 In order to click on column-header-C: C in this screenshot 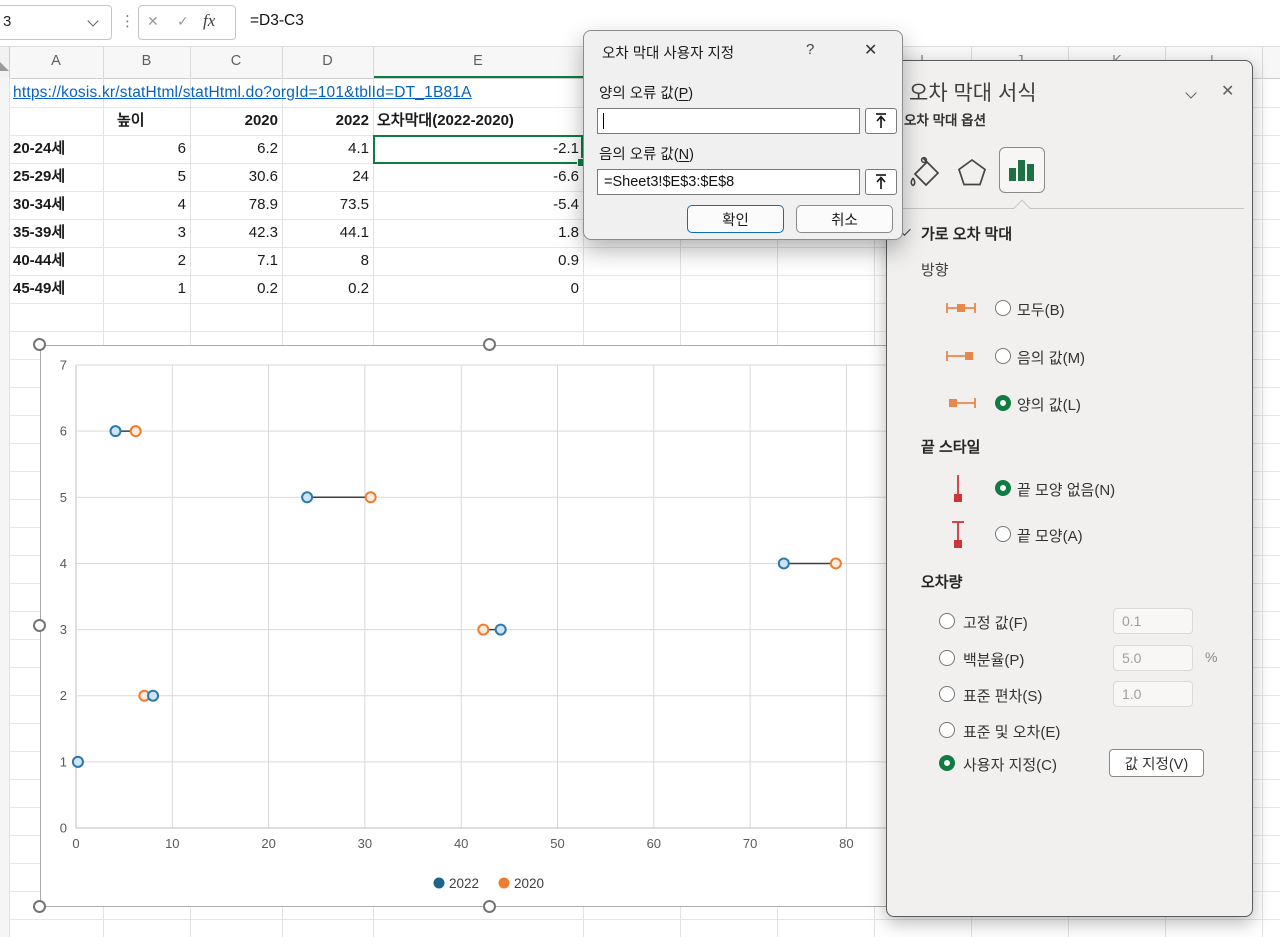, I will do `click(236, 61)`.